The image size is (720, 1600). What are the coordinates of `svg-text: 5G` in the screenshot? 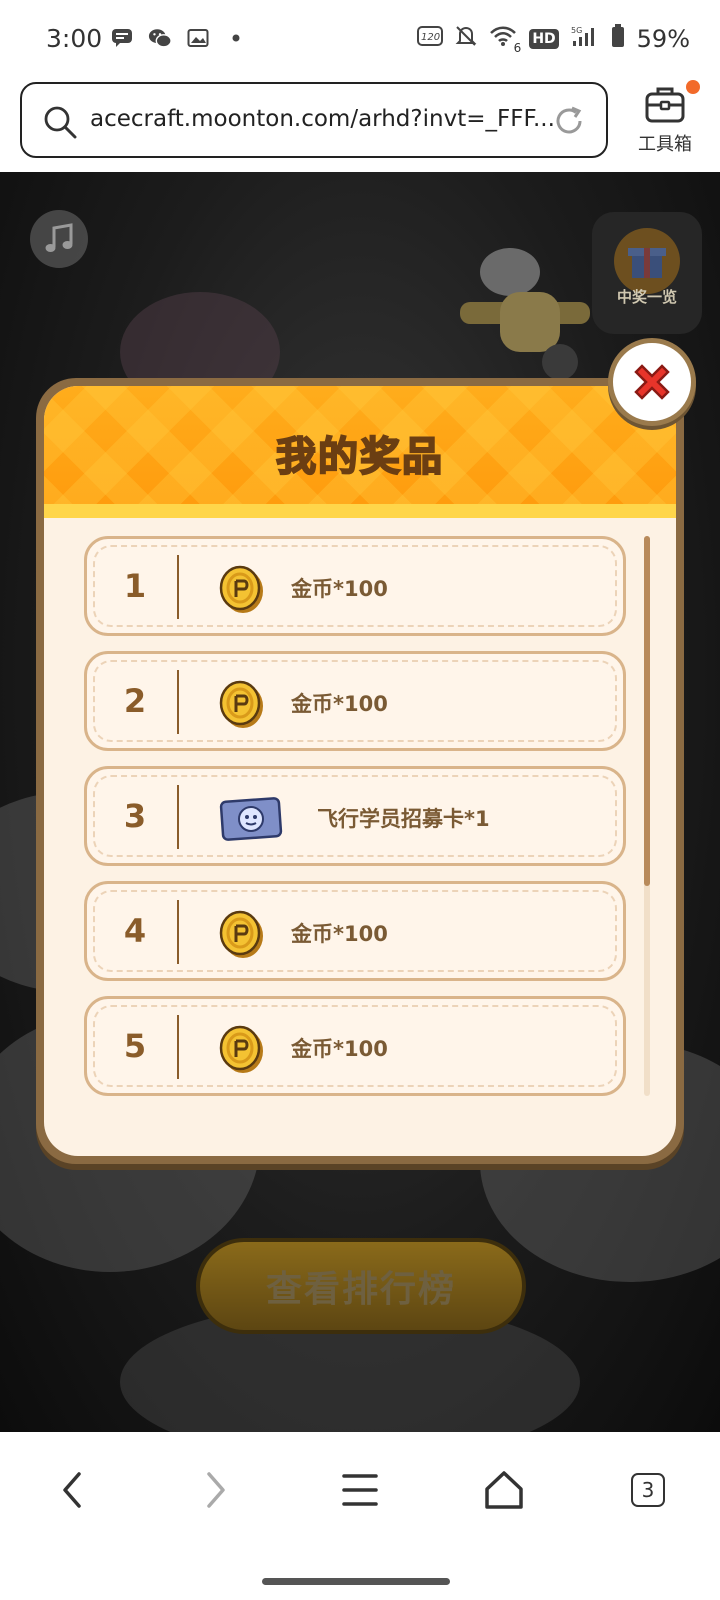 It's located at (576, 30).